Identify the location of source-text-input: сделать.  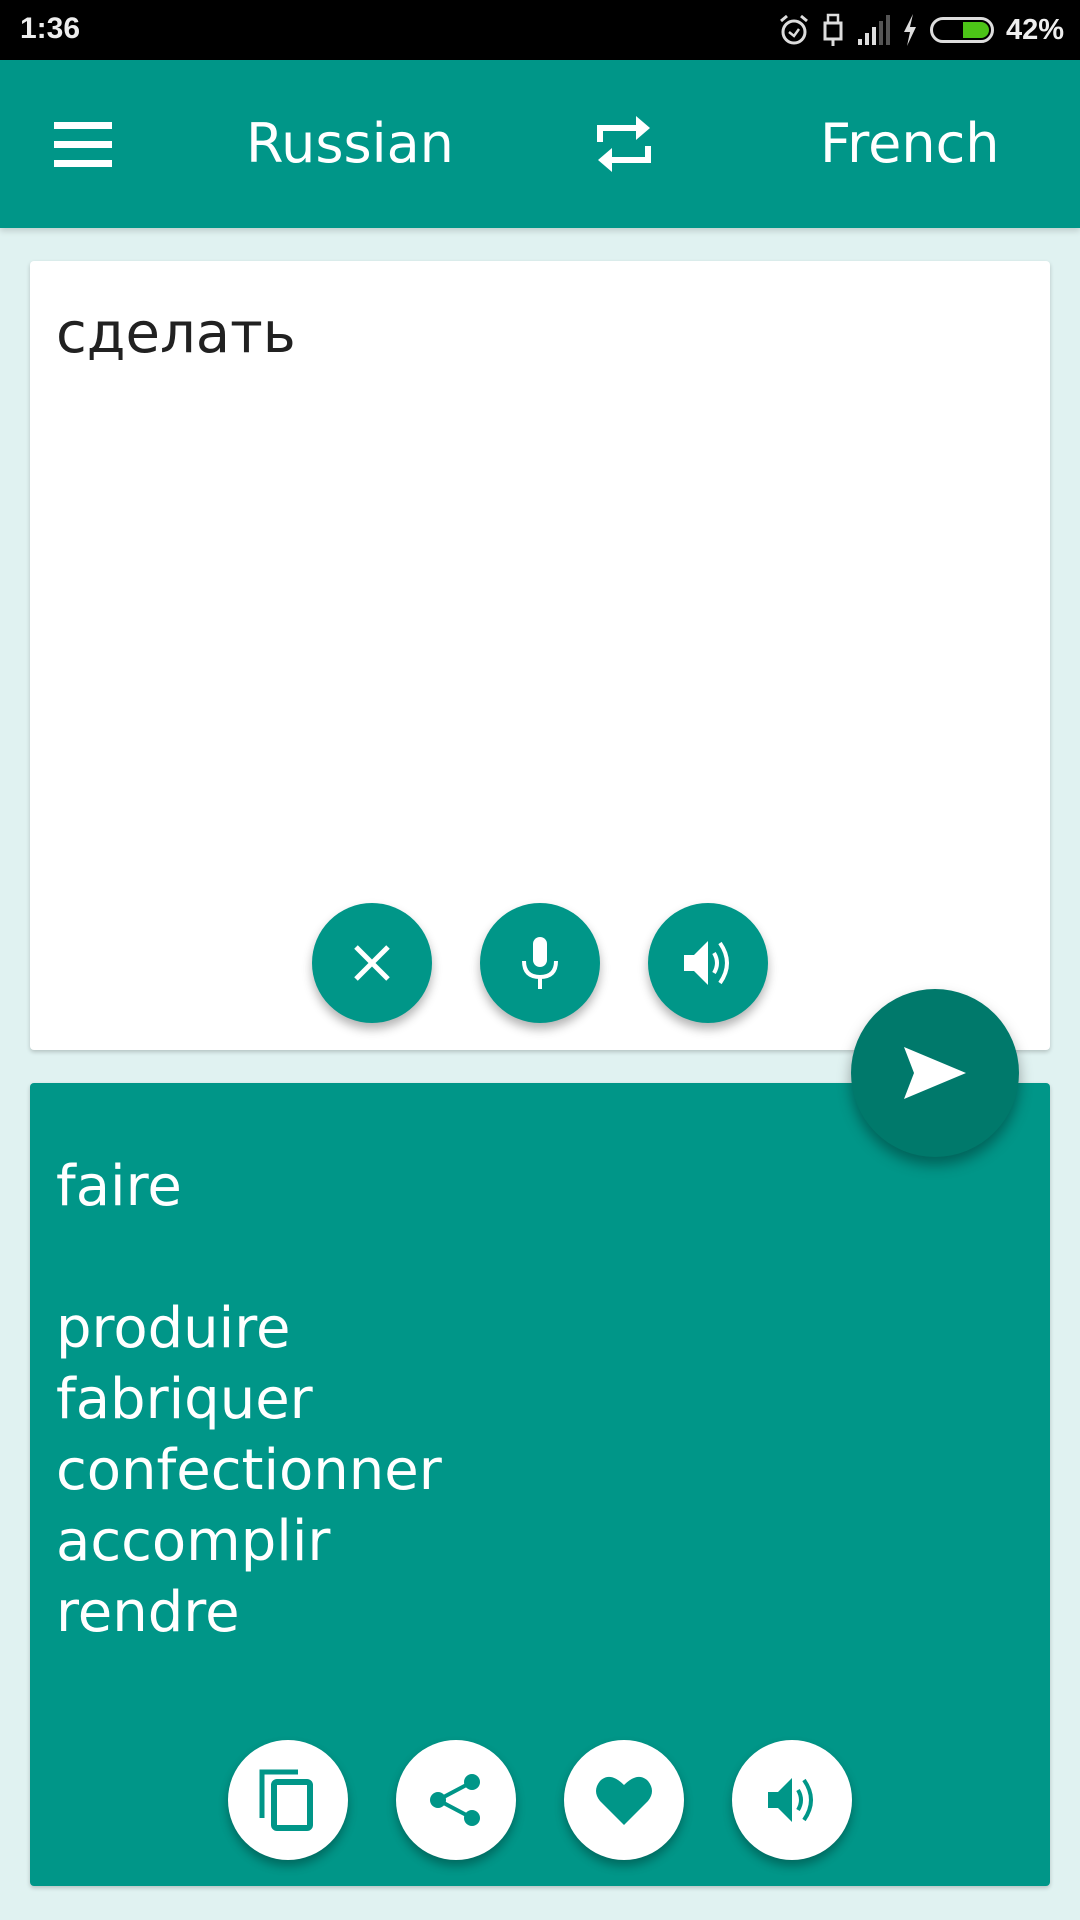
(176, 333).